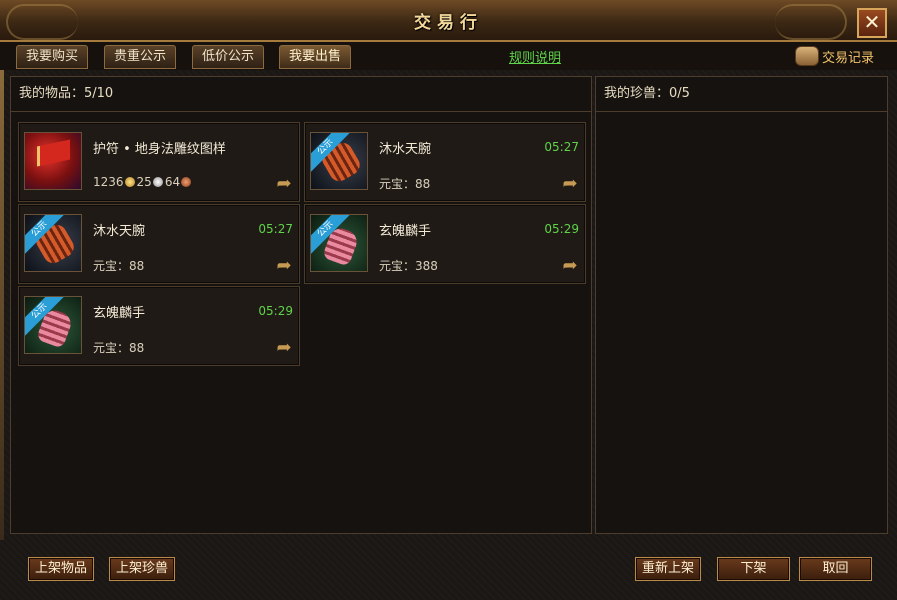  Describe the element at coordinates (426, 265) in the screenshot. I see `price-value: 388` at that location.